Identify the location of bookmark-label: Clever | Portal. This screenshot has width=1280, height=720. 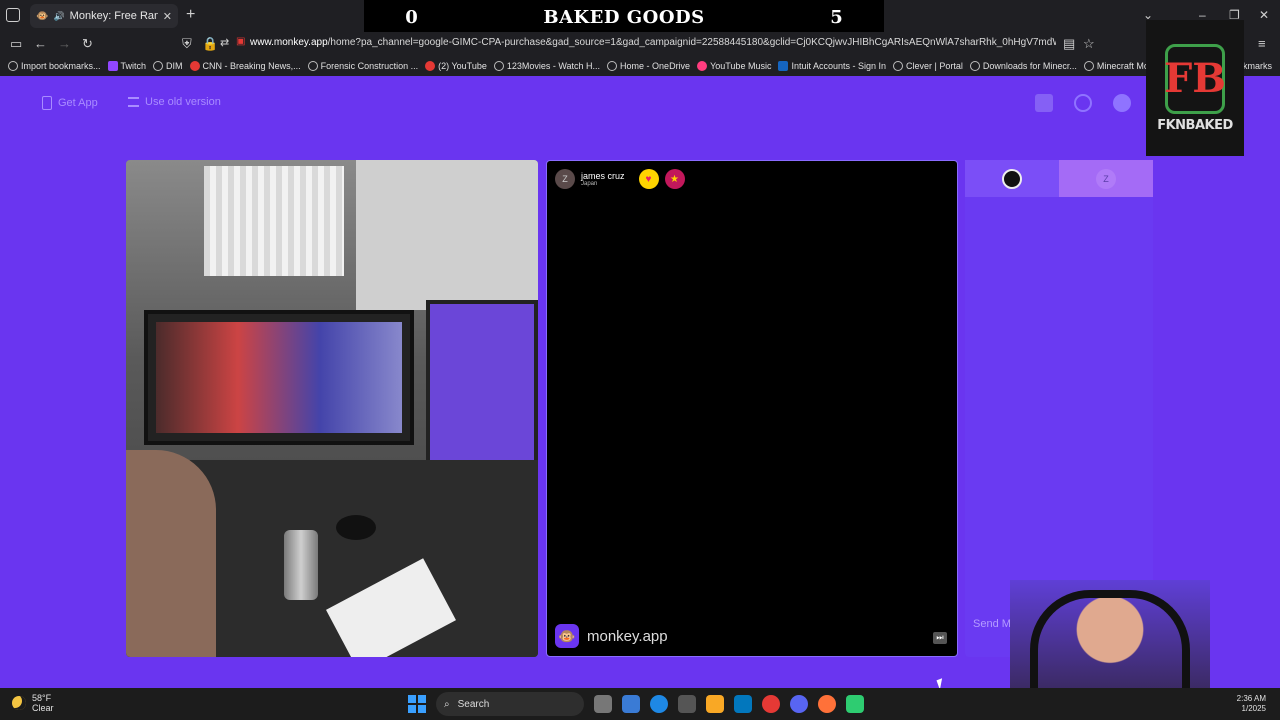
(934, 66).